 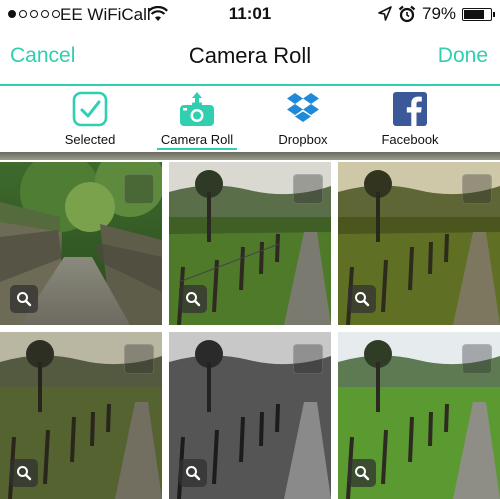 I want to click on battery-percentage: 79%, so click(x=439, y=13).